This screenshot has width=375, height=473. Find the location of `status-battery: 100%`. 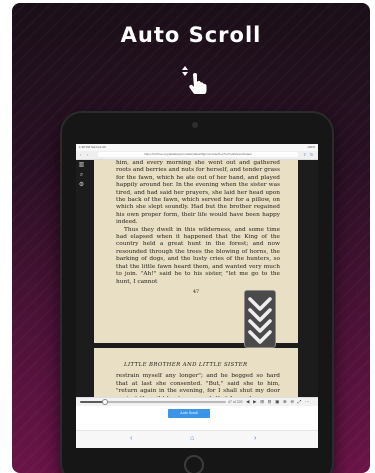

status-battery: 100% is located at coordinates (311, 147).